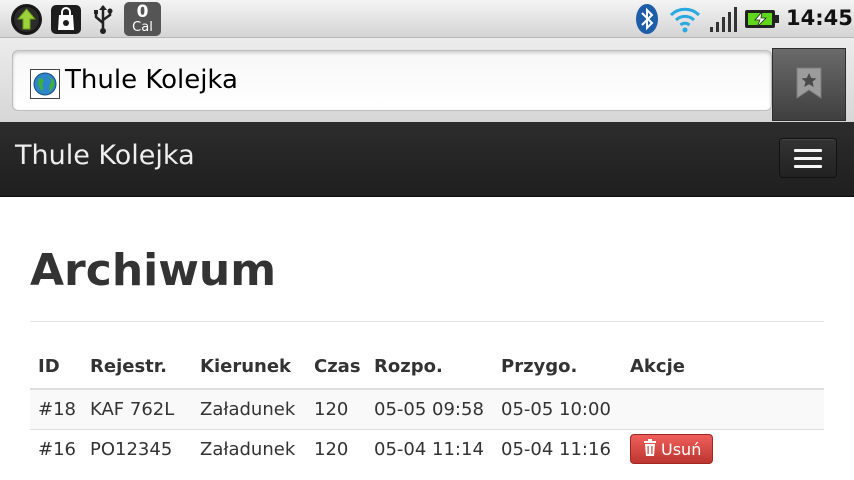 Image resolution: width=854 pixels, height=480 pixels. I want to click on cell-registration: KAF 762L, so click(137, 408).